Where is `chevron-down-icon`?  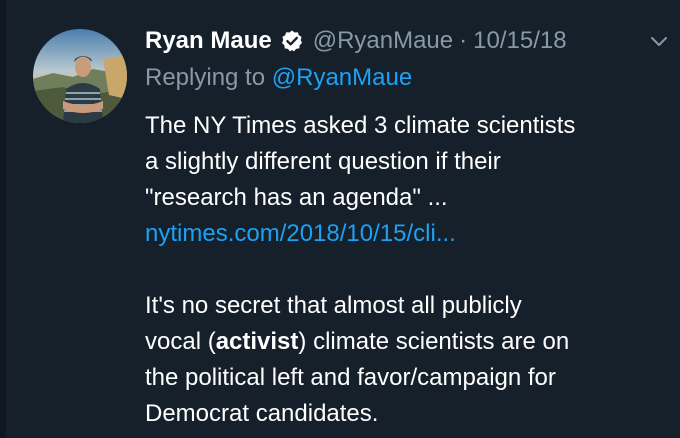 chevron-down-icon is located at coordinates (659, 41).